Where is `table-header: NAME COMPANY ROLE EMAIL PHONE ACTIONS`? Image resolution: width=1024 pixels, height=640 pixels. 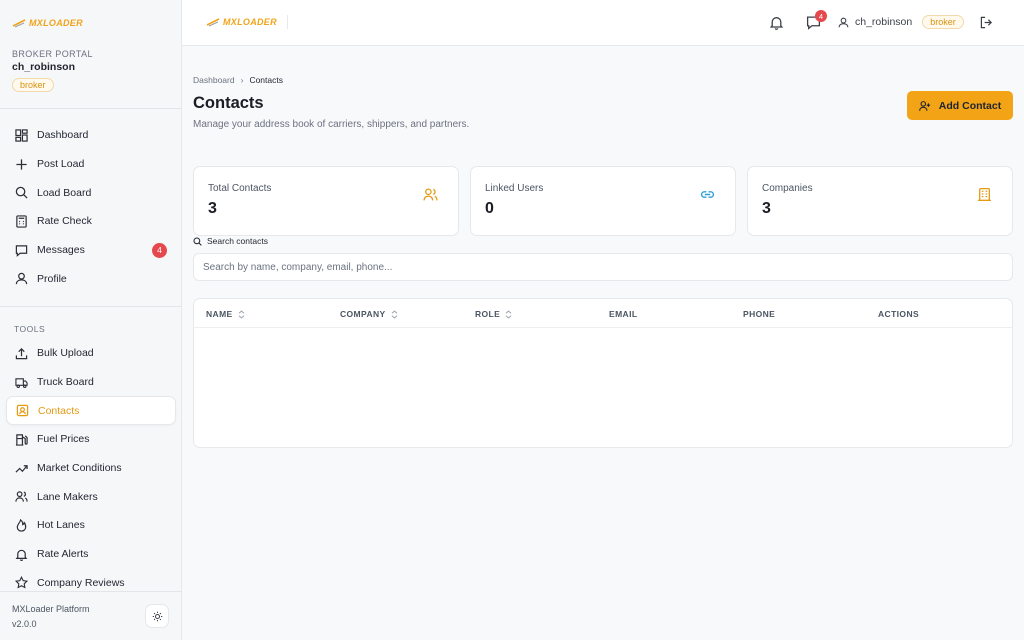 table-header: NAME COMPANY ROLE EMAIL PHONE ACTIONS is located at coordinates (603, 313).